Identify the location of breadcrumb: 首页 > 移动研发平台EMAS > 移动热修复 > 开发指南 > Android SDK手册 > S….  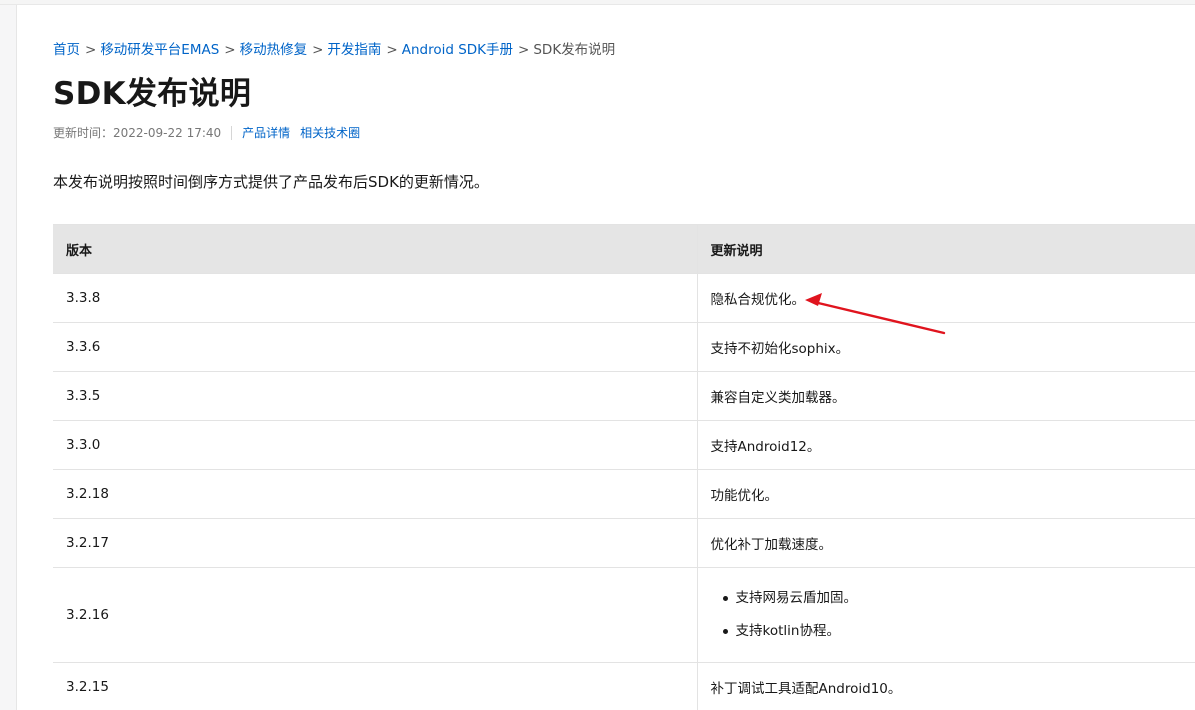
(334, 50).